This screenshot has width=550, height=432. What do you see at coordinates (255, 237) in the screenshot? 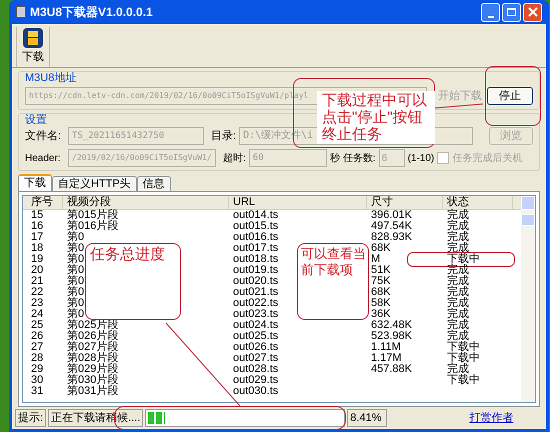
I see `table-cell: out016.ts` at bounding box center [255, 237].